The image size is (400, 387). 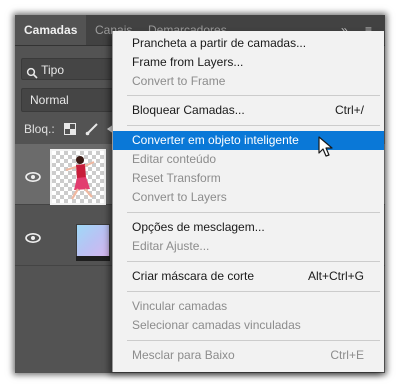 I want to click on menu-item-label: Reset Transform, so click(x=176, y=178).